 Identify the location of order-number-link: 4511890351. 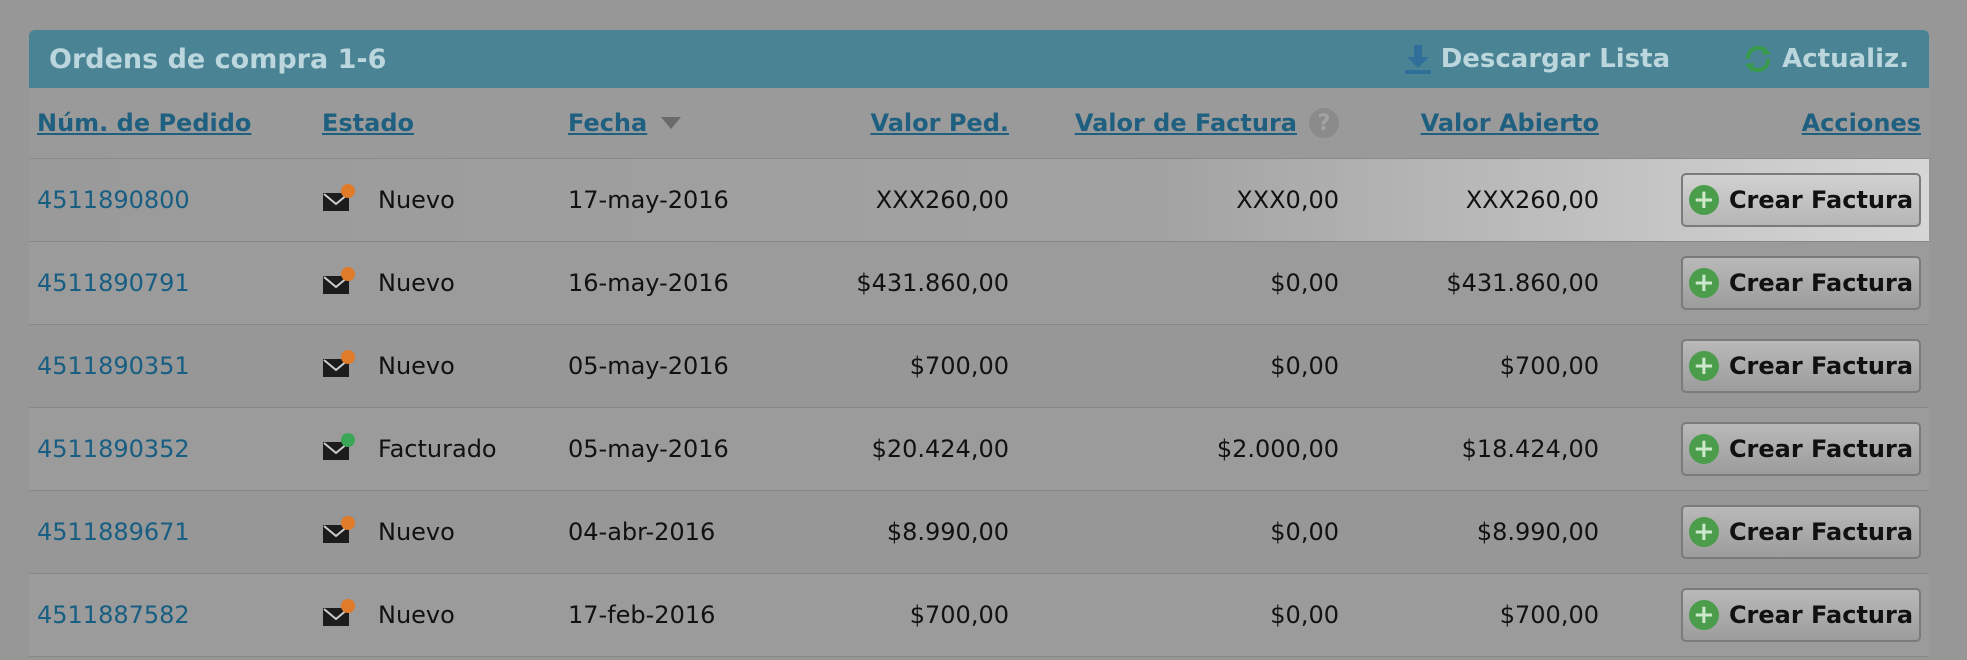
(113, 366).